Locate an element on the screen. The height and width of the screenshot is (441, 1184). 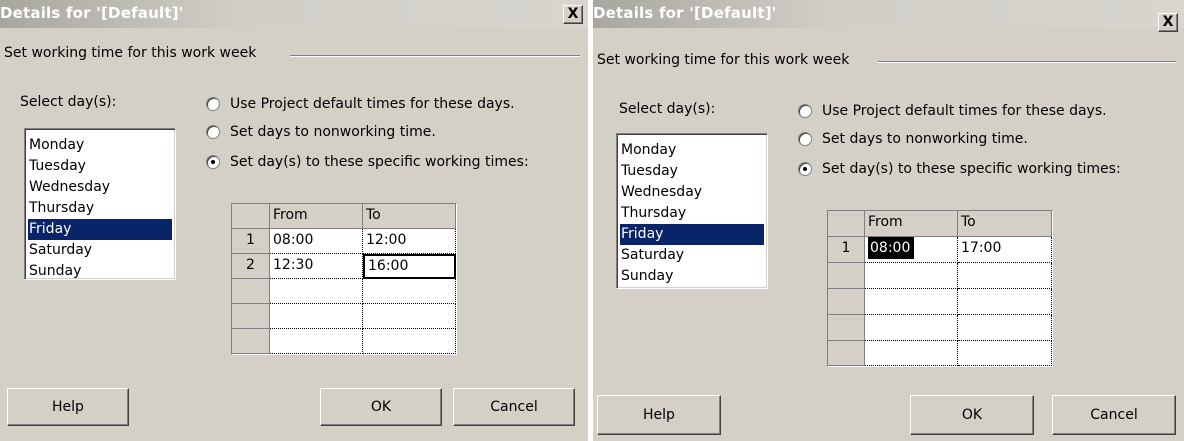
cell-to-active: 16:00 is located at coordinates (409, 266).